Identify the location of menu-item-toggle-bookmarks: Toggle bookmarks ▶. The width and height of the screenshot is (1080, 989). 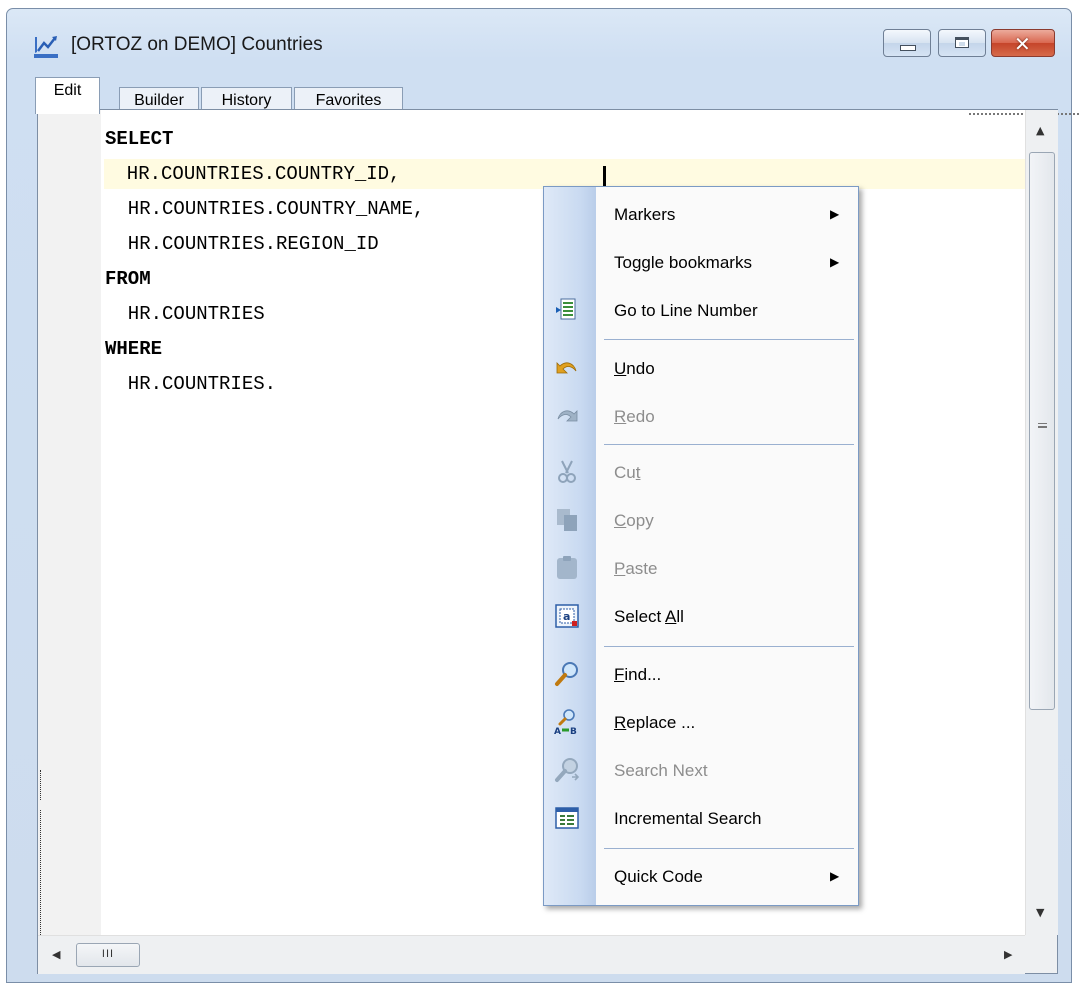
(701, 263).